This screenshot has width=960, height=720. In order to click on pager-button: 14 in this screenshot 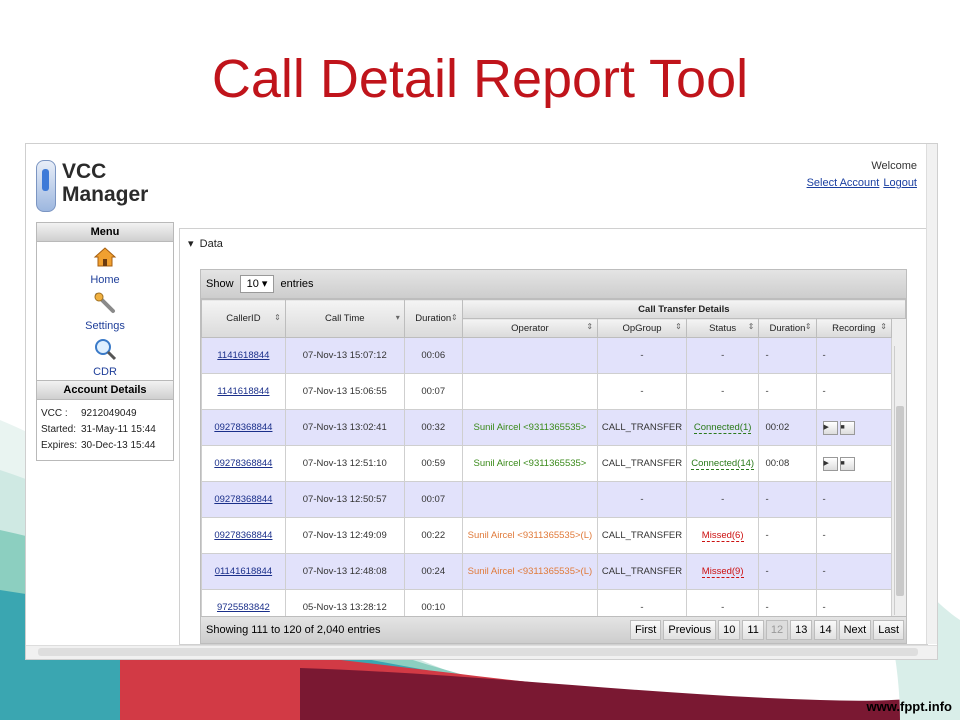, I will do `click(825, 630)`.